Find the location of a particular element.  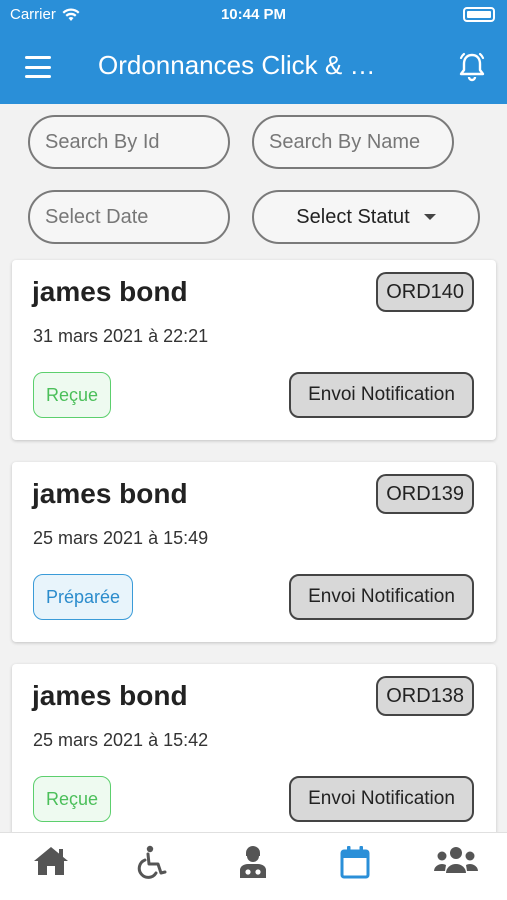

calendar-icon is located at coordinates (355, 862).